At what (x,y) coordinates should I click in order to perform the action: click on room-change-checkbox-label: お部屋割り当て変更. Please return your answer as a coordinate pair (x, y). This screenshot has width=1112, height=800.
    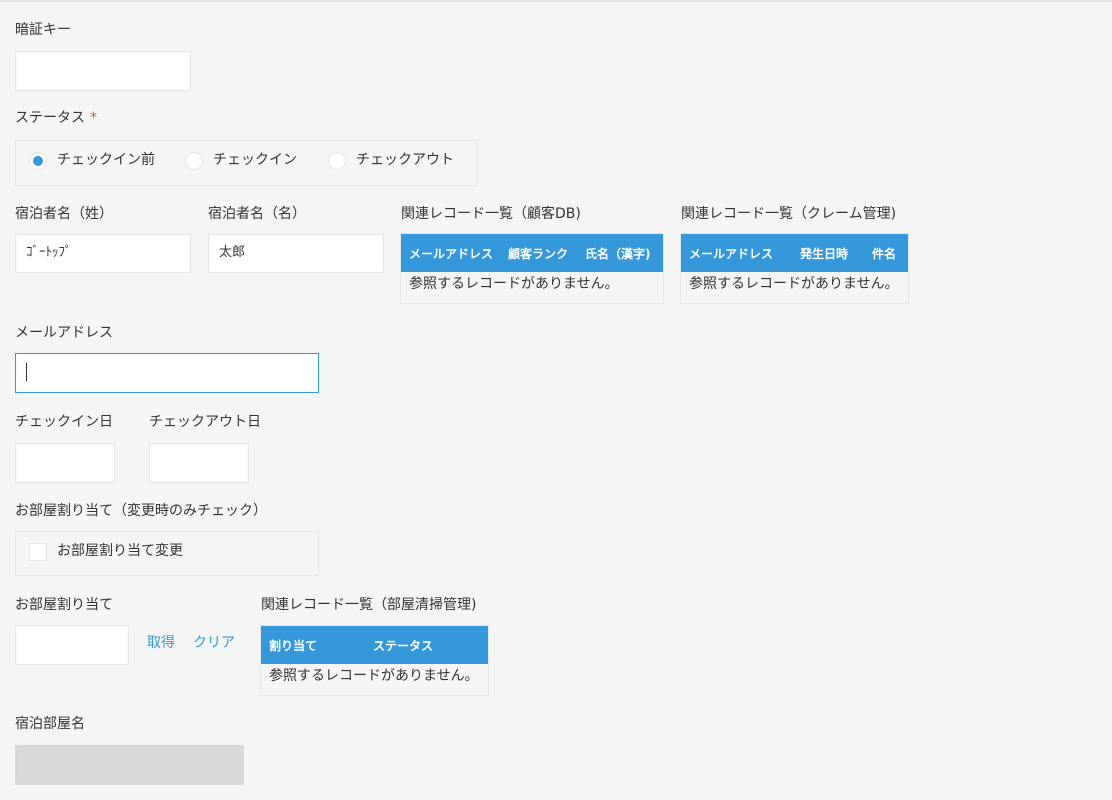
    Looking at the image, I should click on (120, 551).